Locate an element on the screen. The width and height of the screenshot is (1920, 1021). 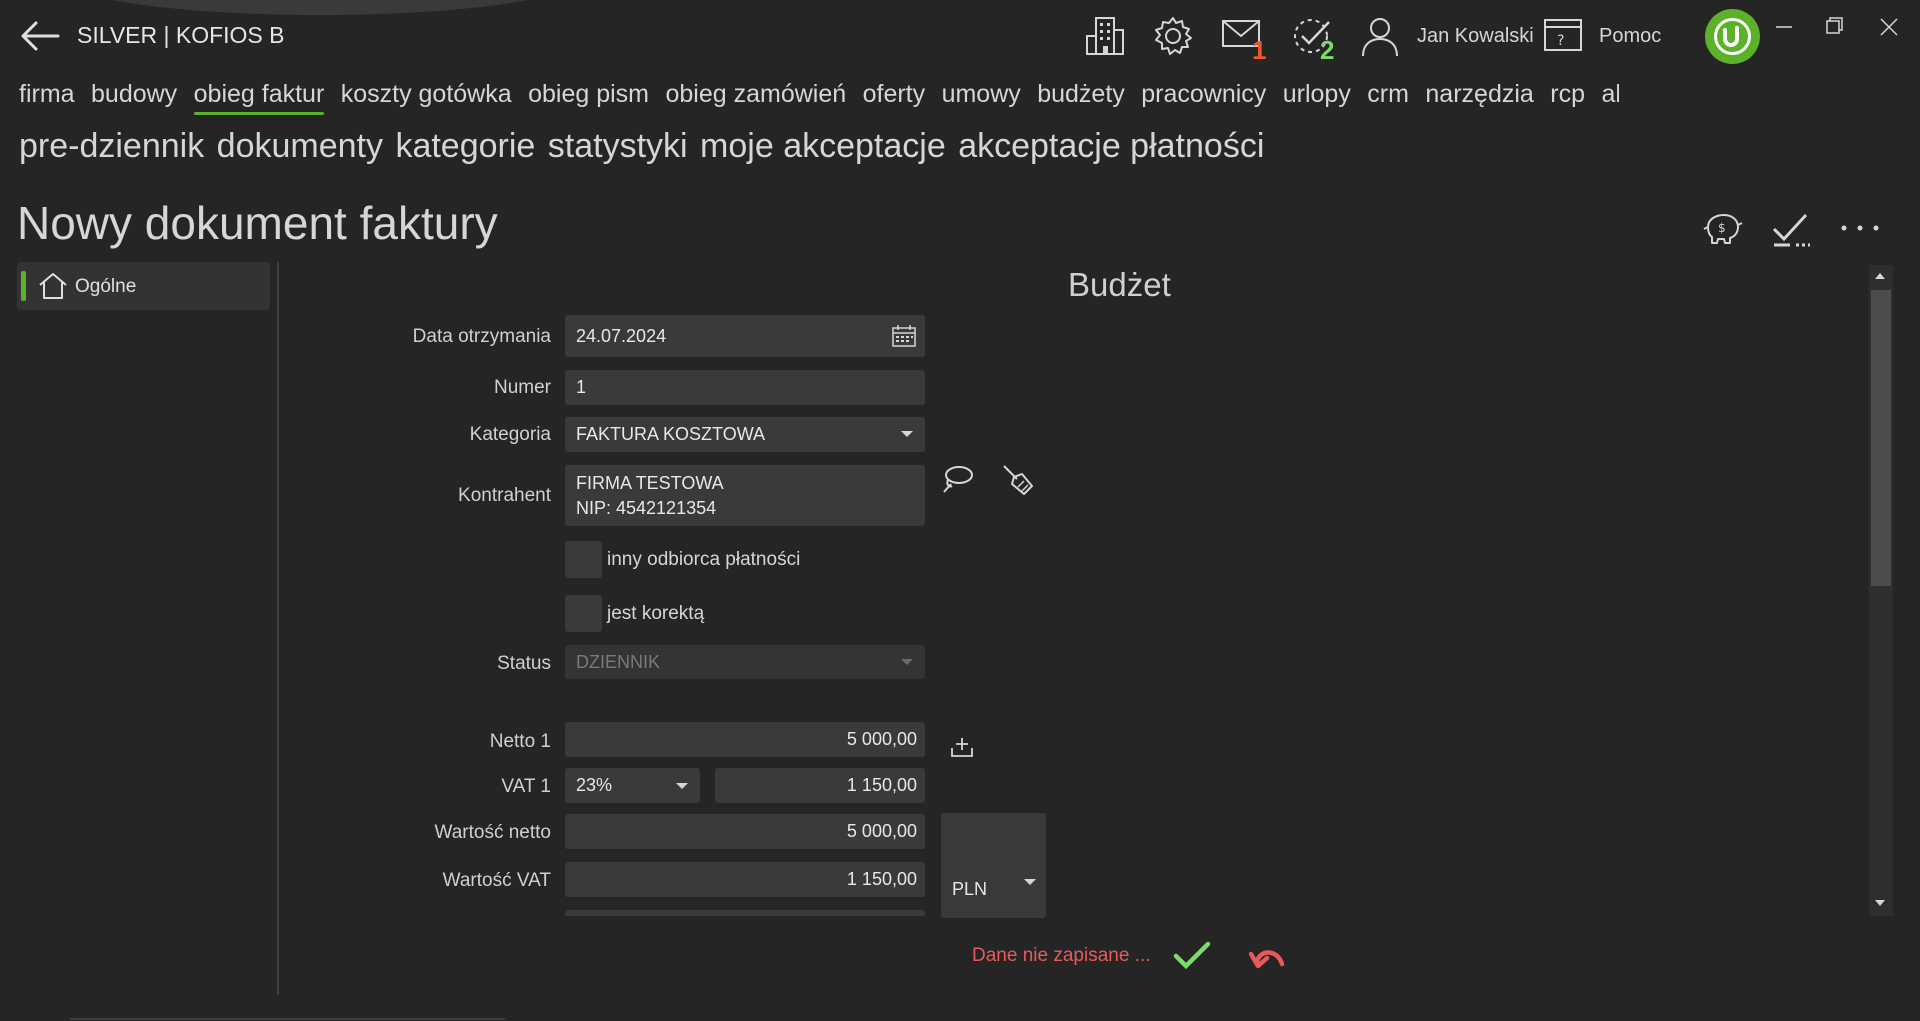
budget-button: $ is located at coordinates (1722, 229).